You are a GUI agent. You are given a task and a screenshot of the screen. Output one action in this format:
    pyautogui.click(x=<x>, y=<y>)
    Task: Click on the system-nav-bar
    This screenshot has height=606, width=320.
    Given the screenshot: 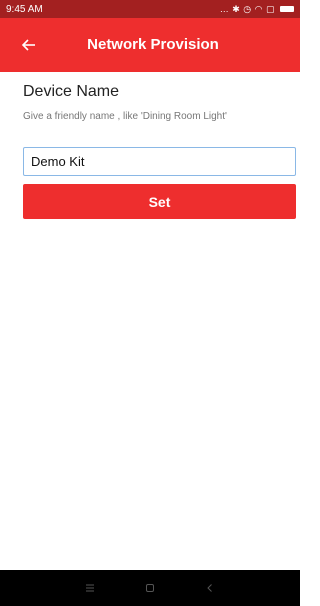 What is the action you would take?
    pyautogui.click(x=150, y=588)
    